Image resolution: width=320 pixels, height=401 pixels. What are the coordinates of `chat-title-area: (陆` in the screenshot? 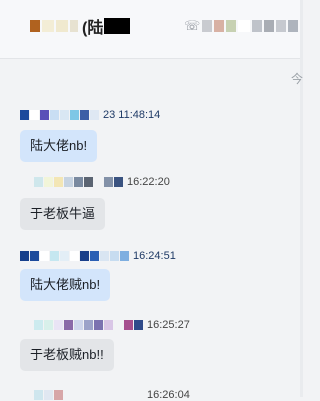 It's located at (80, 27).